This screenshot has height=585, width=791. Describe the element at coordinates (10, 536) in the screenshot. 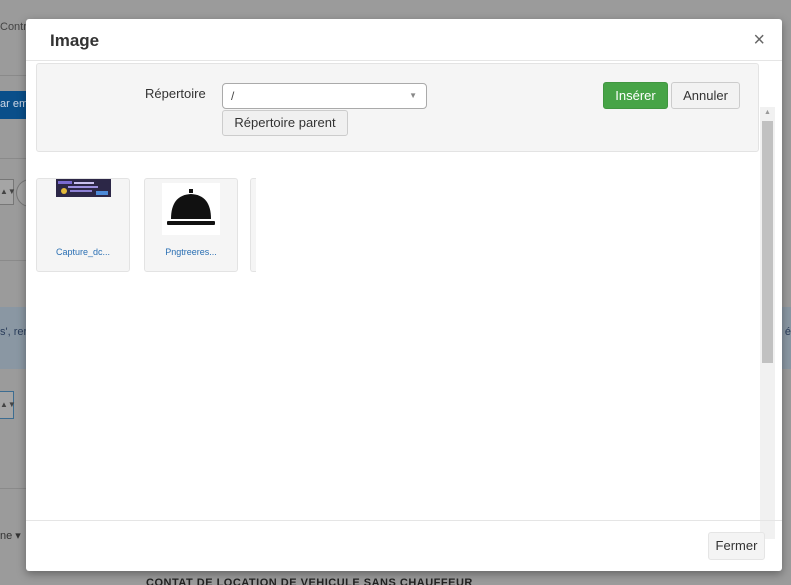

I see `background-dropdown-partial: ne ▾` at that location.